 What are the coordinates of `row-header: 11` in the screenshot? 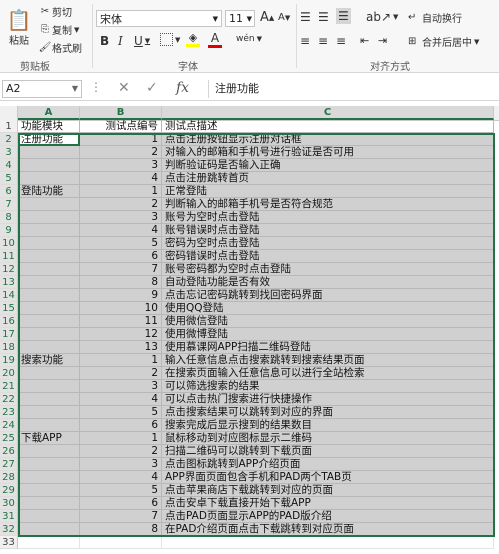 It's located at (9, 256).